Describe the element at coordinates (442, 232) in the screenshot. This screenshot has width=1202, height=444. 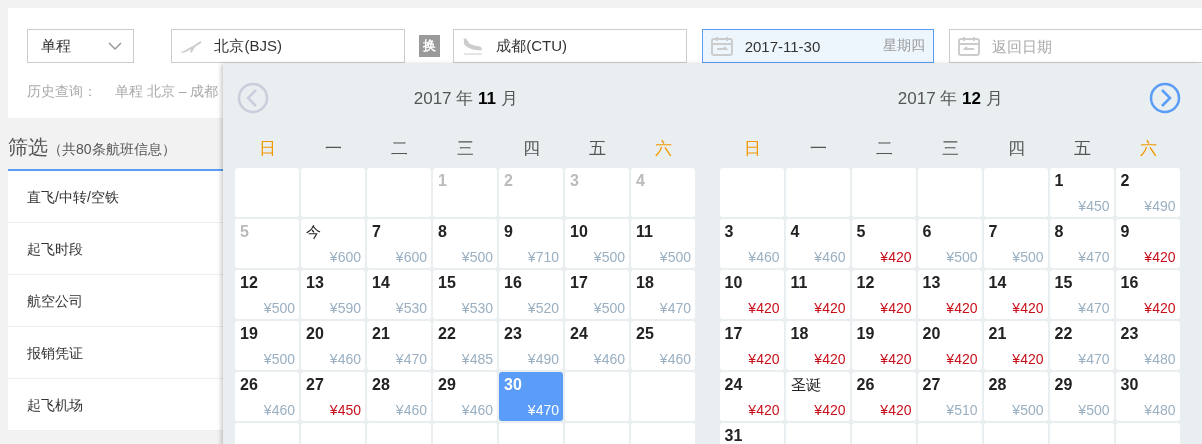
I see `day-number: 8` at that location.